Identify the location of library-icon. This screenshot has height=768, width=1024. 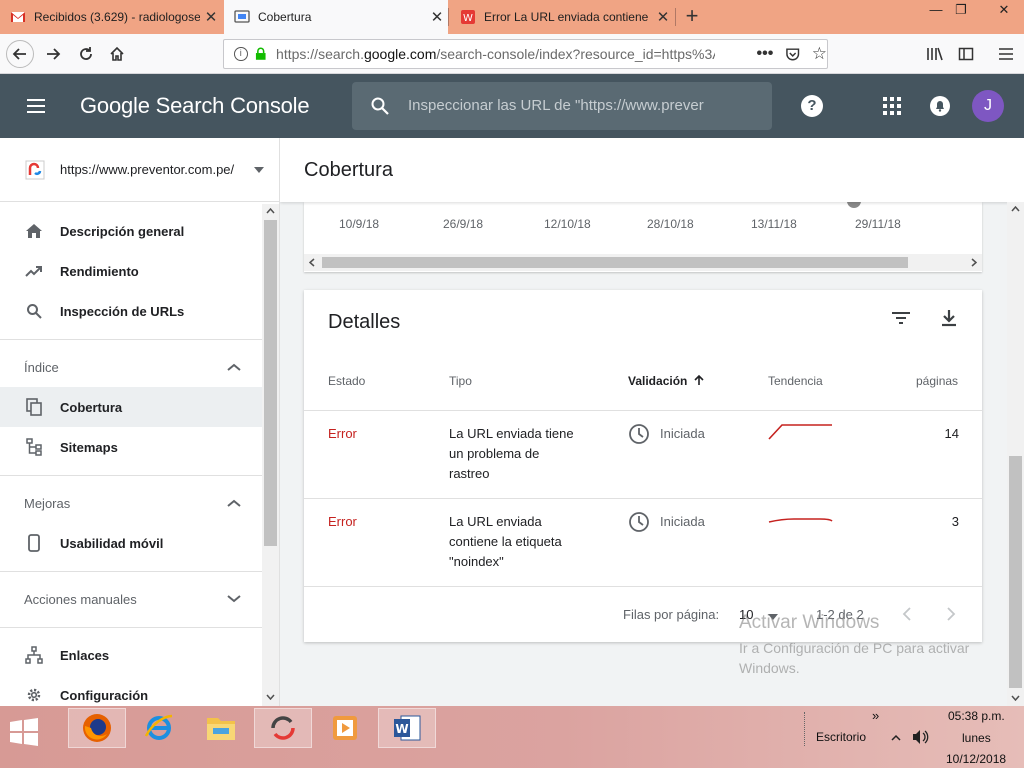
(935, 54).